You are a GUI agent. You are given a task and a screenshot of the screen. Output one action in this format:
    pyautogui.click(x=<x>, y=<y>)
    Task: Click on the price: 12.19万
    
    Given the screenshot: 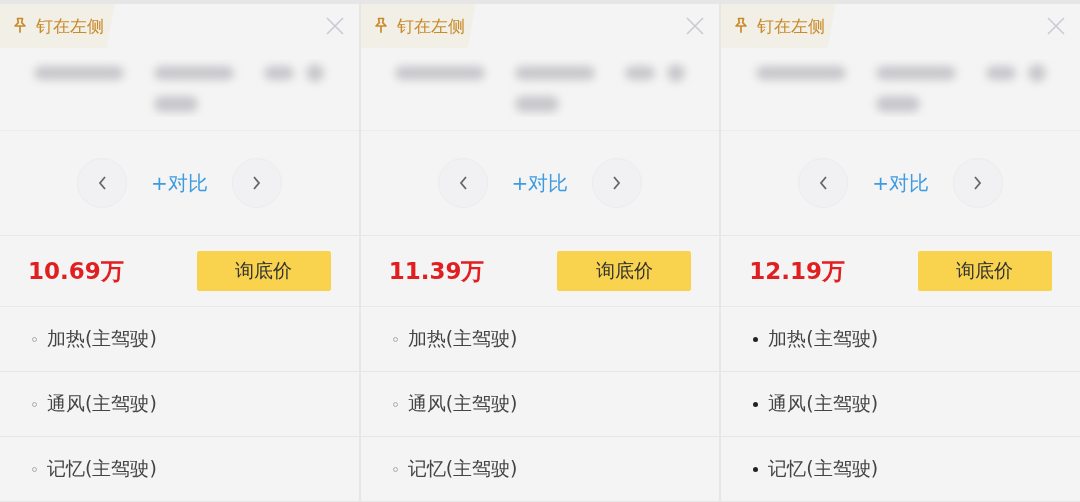 What is the action you would take?
    pyautogui.click(x=797, y=271)
    